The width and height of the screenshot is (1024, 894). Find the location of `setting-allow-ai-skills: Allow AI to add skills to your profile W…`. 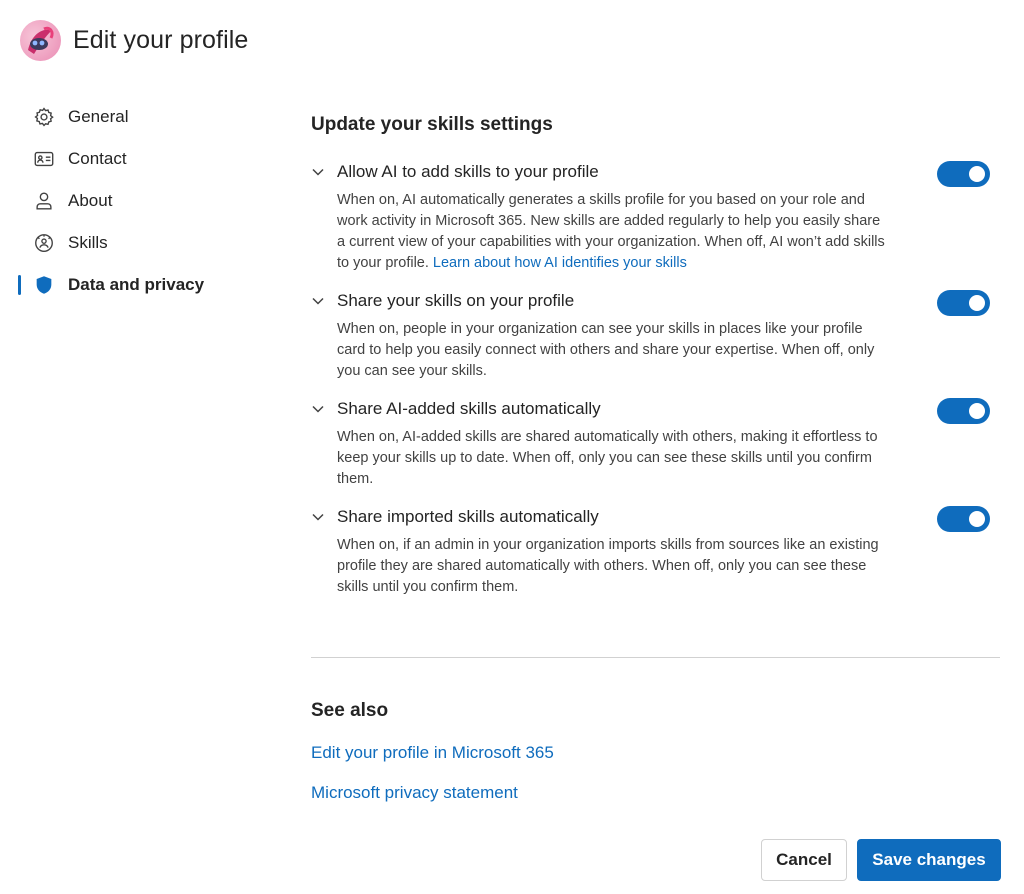

setting-allow-ai-skills: Allow AI to add skills to your profile W… is located at coordinates (656, 216).